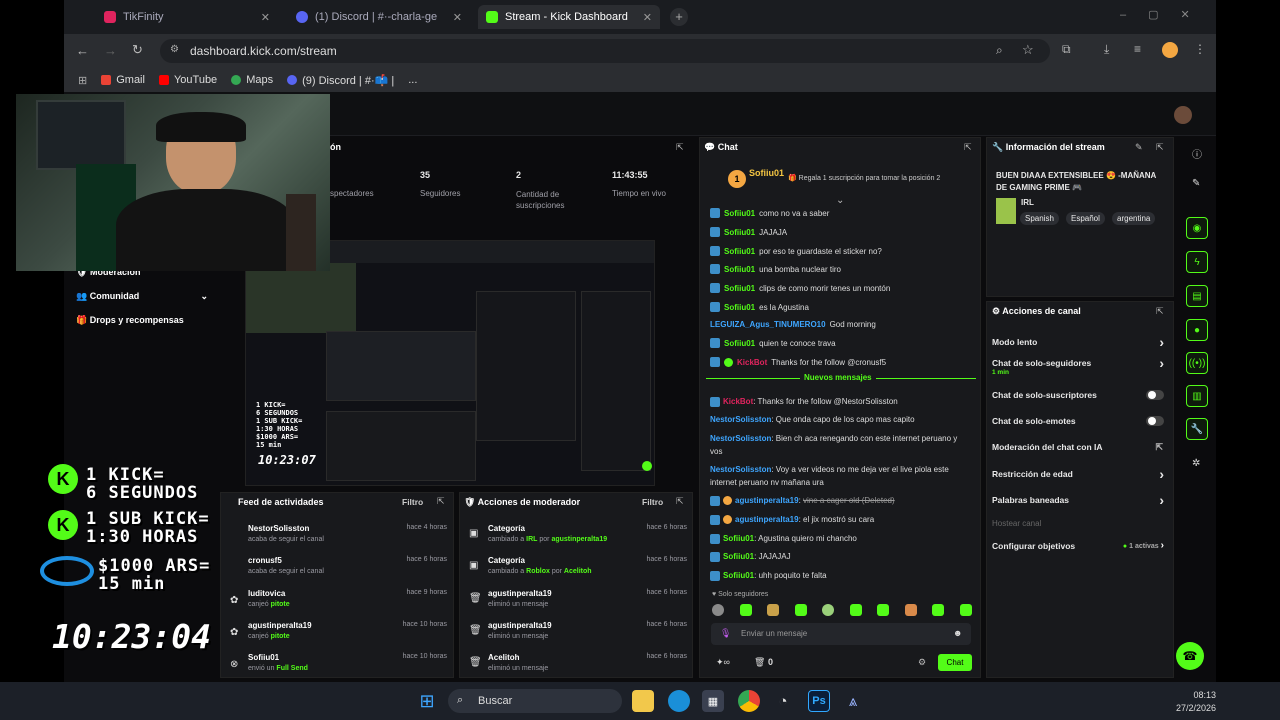  What do you see at coordinates (766, 173) in the screenshot?
I see `top-gifter: Sofiiu01` at bounding box center [766, 173].